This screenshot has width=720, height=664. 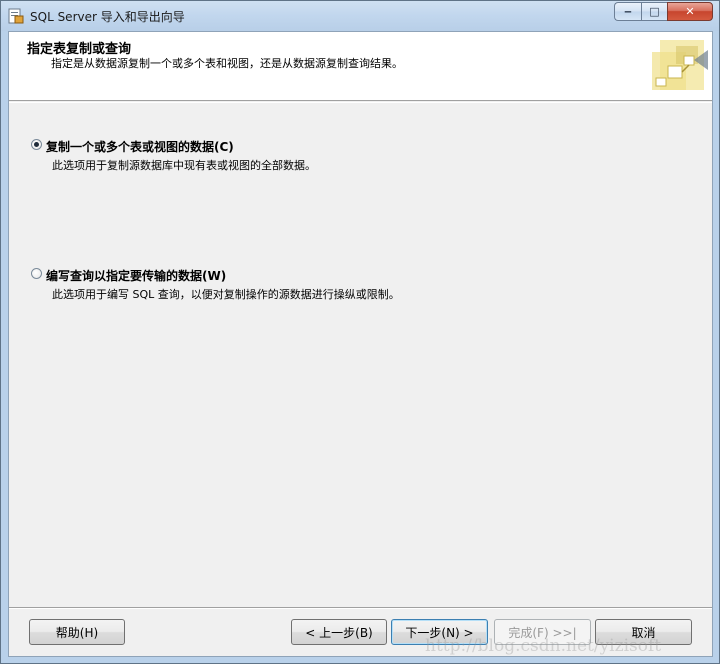 I want to click on help-button-label: 帮助(H), so click(x=77, y=632).